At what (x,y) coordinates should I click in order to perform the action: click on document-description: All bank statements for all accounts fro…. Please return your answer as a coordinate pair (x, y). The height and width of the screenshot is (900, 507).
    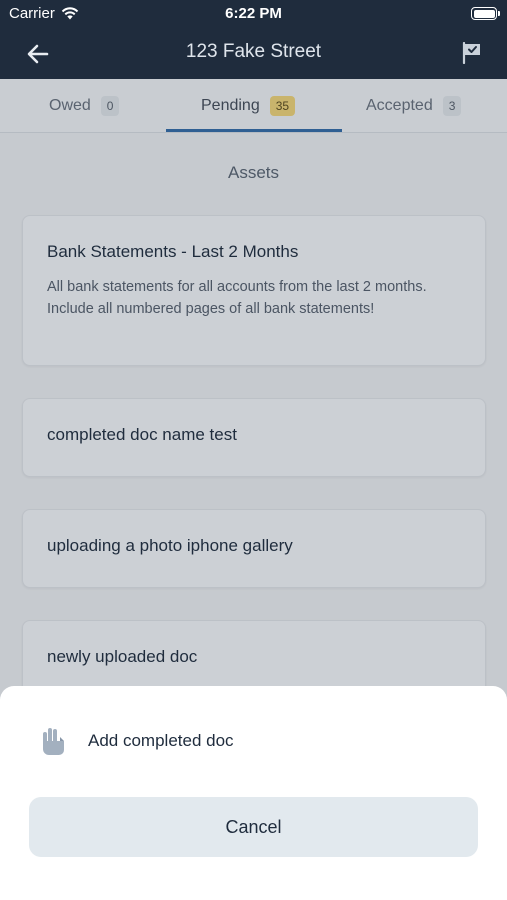
    Looking at the image, I should click on (237, 298).